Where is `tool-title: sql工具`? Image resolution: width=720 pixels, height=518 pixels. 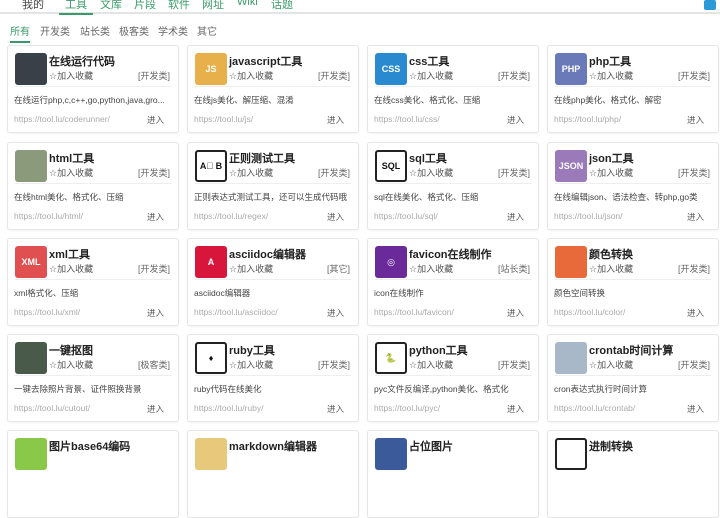 tool-title: sql工具 is located at coordinates (428, 158).